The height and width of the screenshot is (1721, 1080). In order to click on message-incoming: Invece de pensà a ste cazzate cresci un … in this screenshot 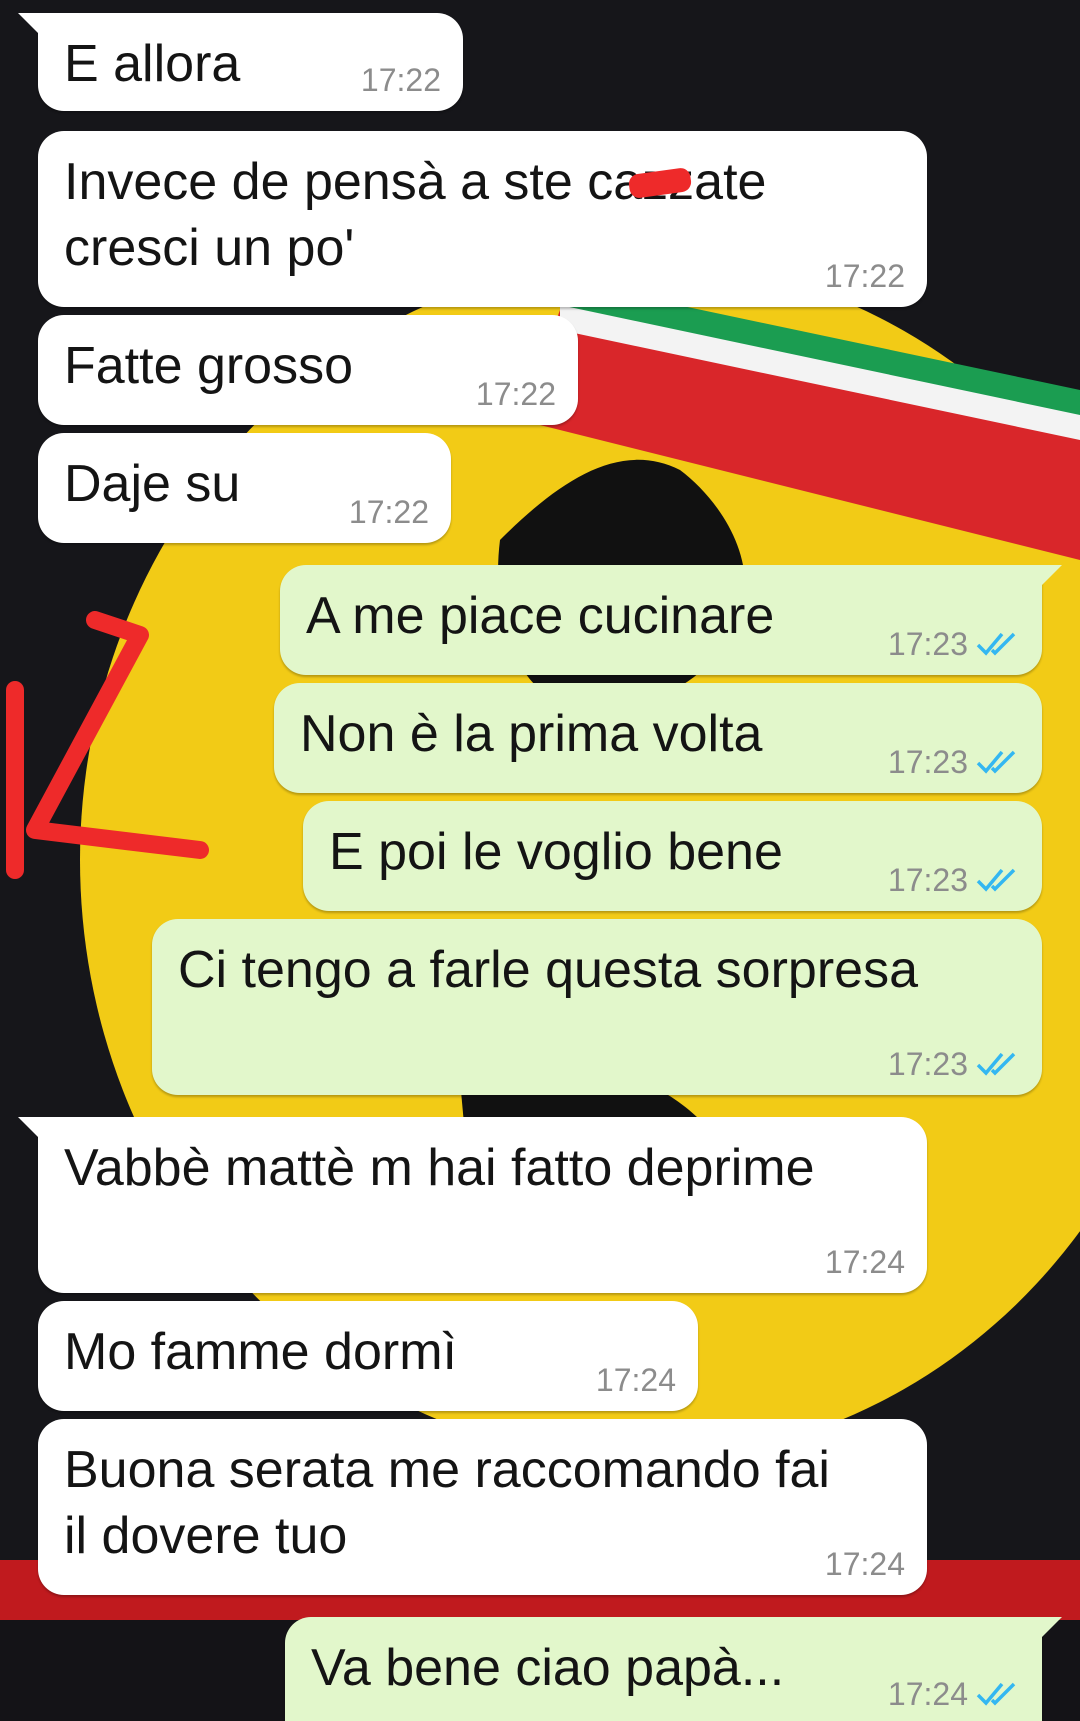, I will do `click(482, 219)`.